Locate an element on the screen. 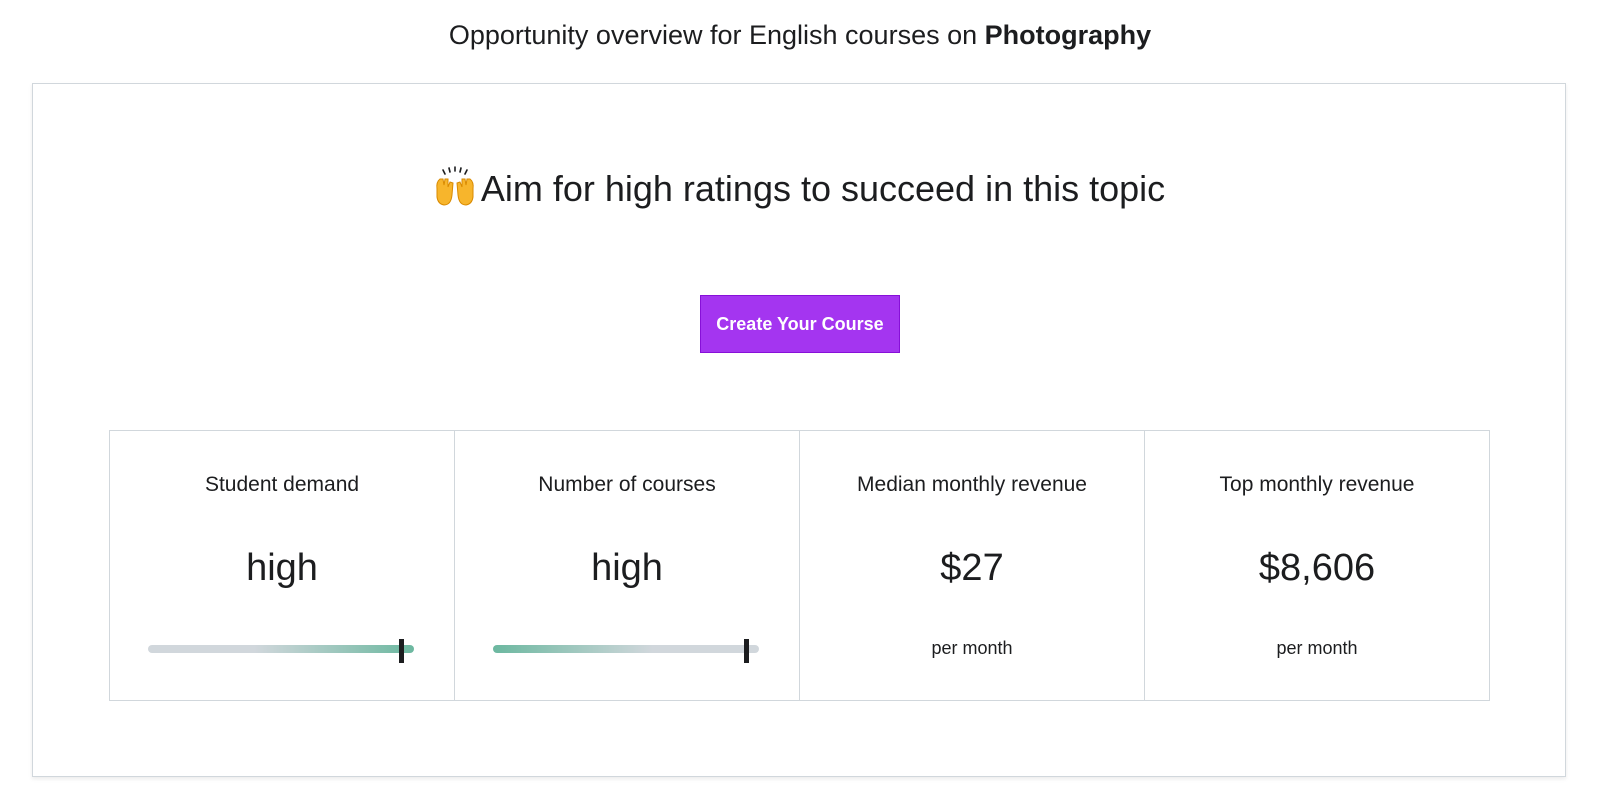  stat-label: Median monthly revenue is located at coordinates (972, 484).